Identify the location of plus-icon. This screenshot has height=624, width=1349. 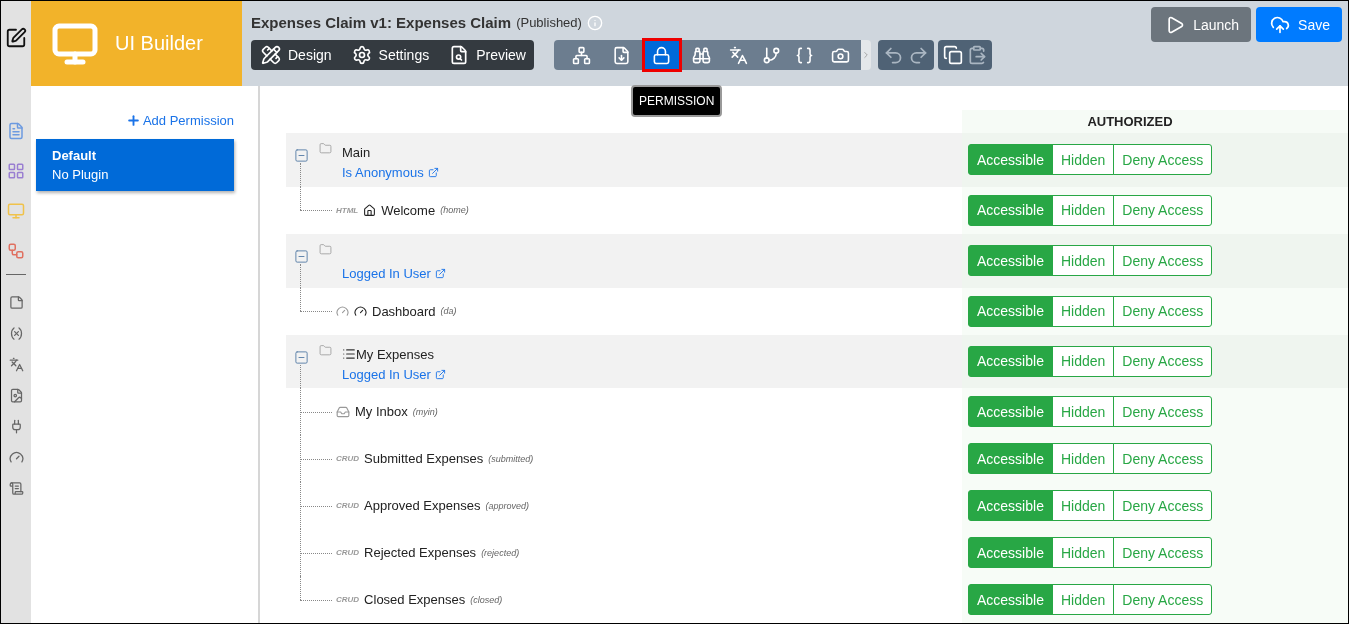
(133, 120).